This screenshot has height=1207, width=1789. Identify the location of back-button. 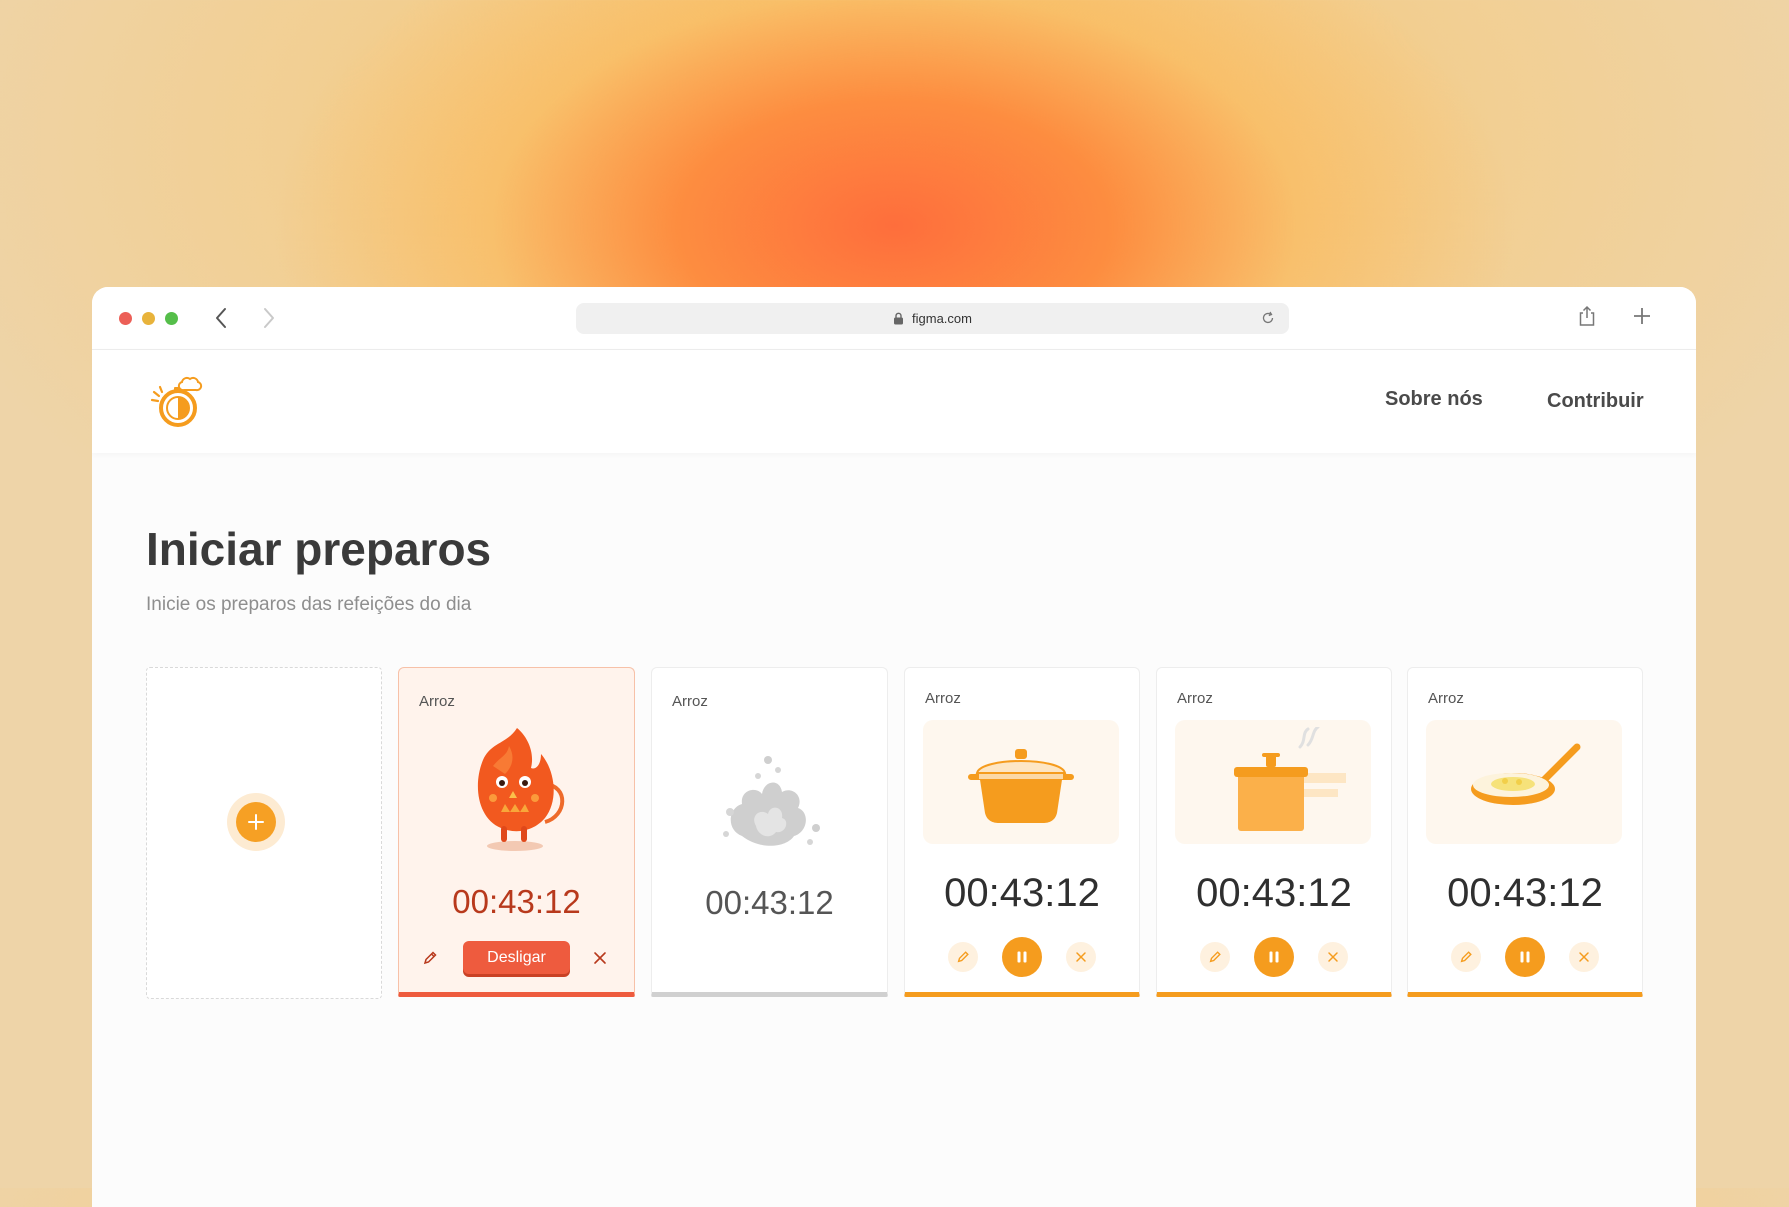
(221, 318).